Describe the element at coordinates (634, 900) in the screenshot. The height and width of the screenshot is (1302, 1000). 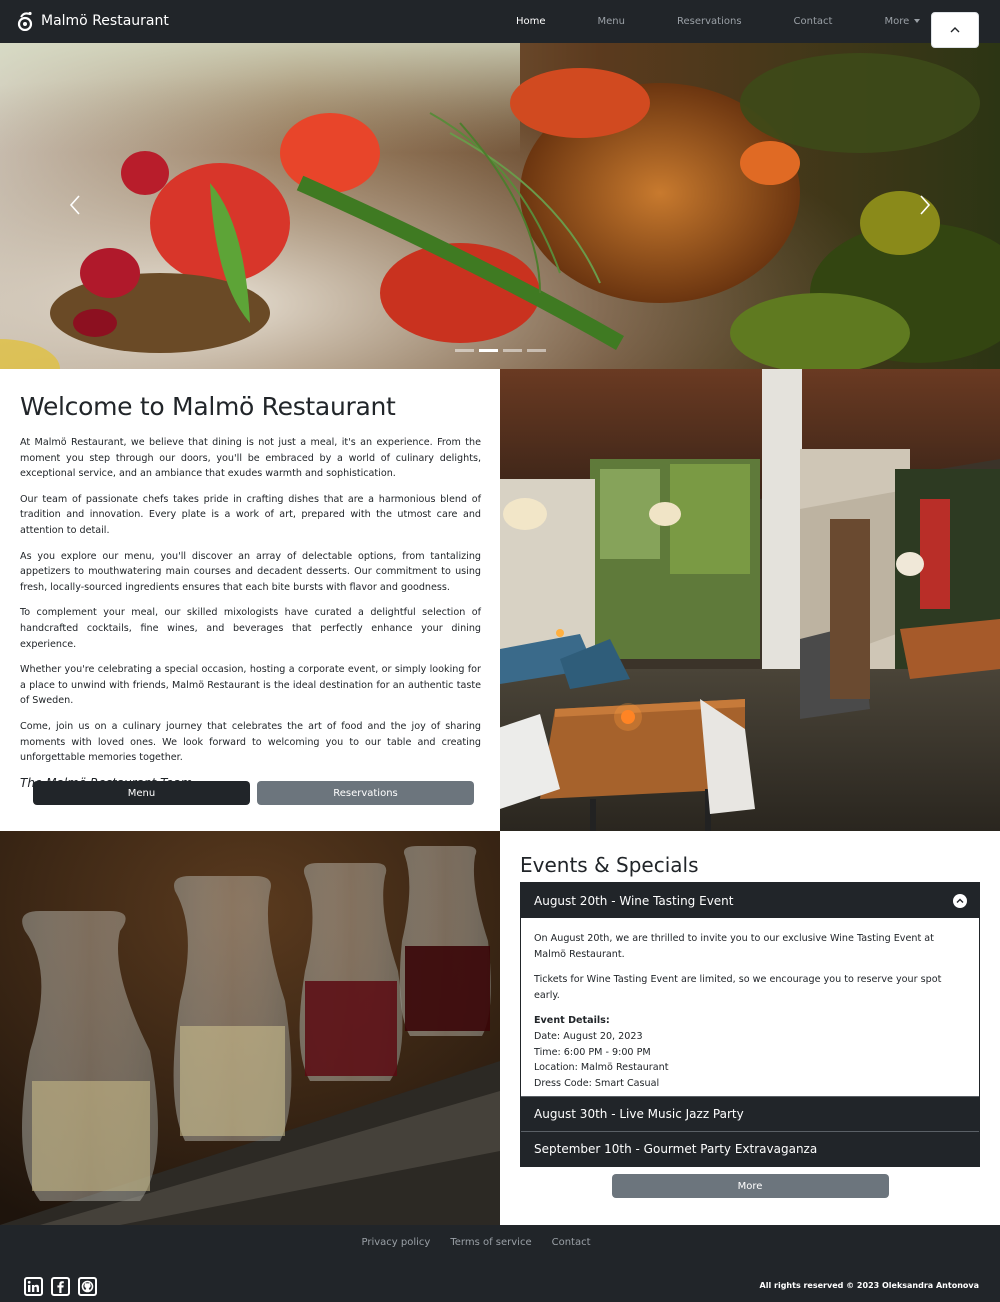
I see `accordion-title: August 20th - Wine Tasting Event` at that location.